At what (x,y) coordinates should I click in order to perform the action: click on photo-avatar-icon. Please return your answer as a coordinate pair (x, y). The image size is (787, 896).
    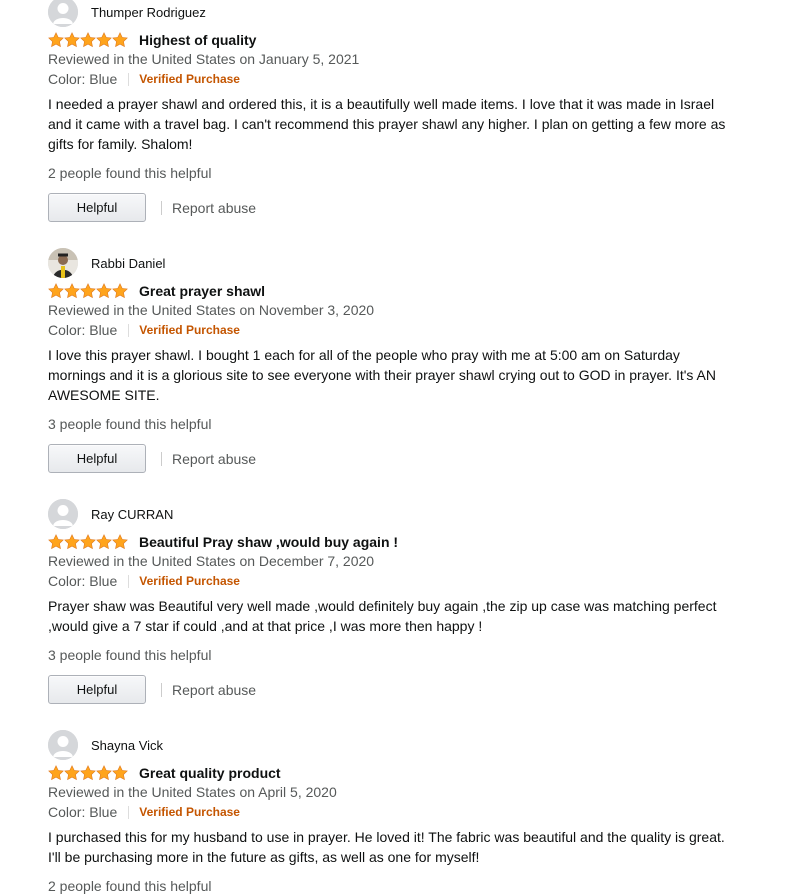
    Looking at the image, I should click on (63, 263).